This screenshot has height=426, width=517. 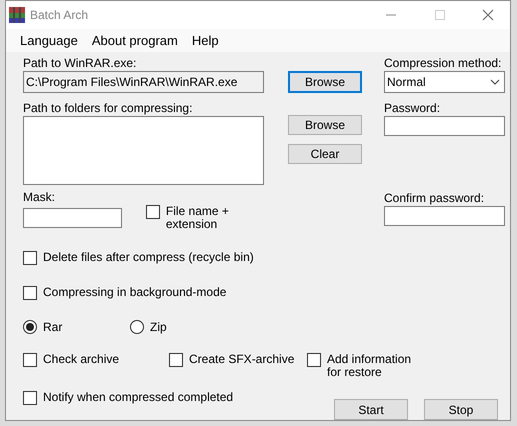 I want to click on method-dropdown: Normal, so click(x=444, y=82).